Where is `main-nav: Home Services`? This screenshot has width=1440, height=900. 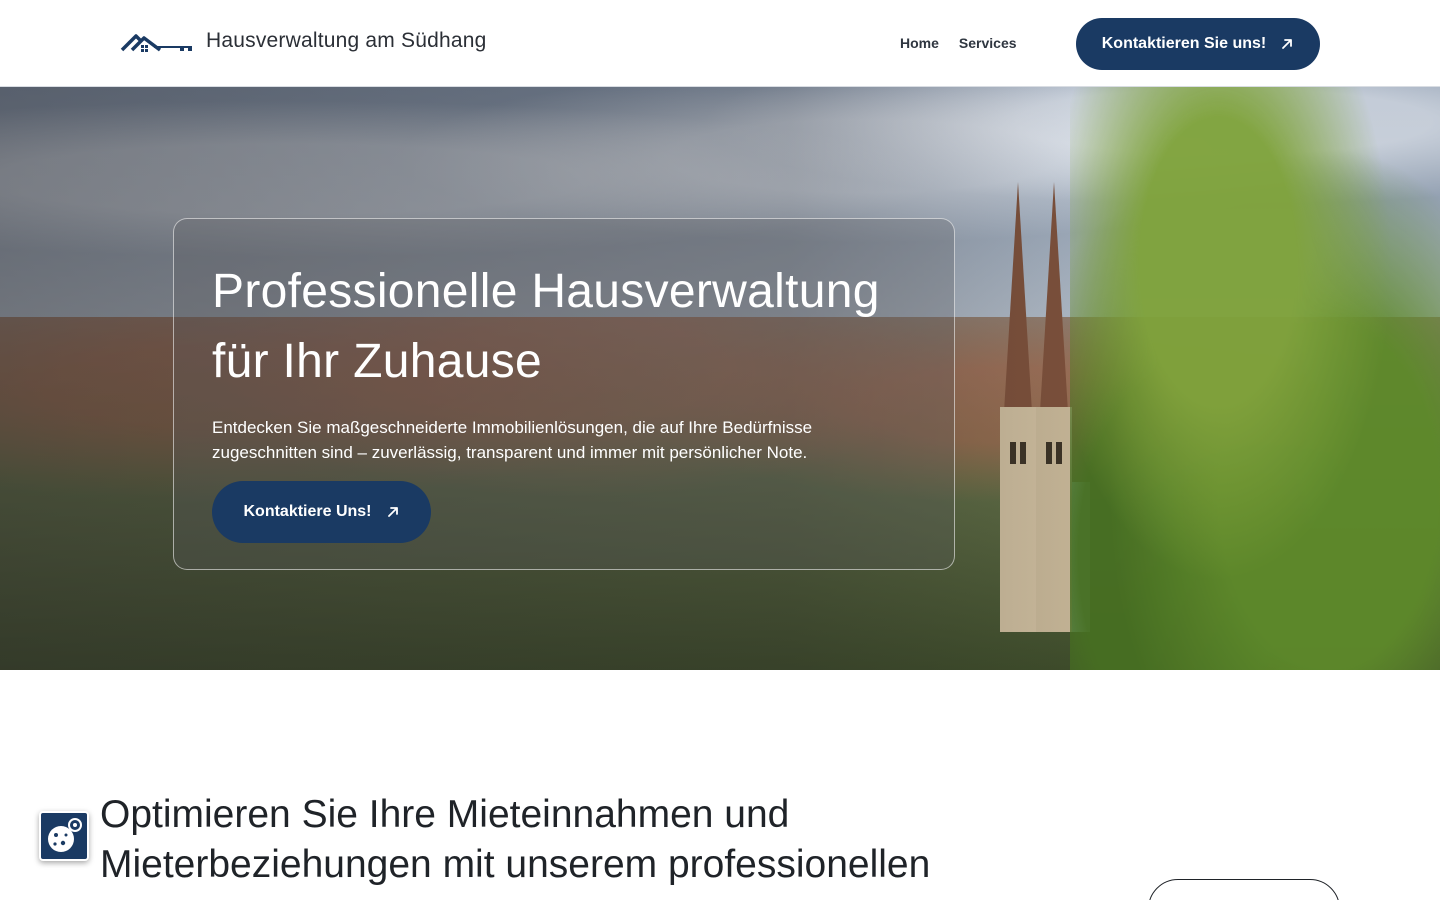
main-nav: Home Services is located at coordinates (958, 43).